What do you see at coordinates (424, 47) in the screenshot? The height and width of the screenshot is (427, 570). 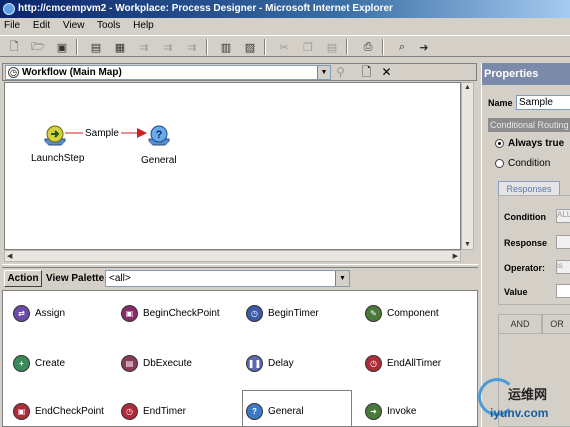 I see `go-icon: ➜` at bounding box center [424, 47].